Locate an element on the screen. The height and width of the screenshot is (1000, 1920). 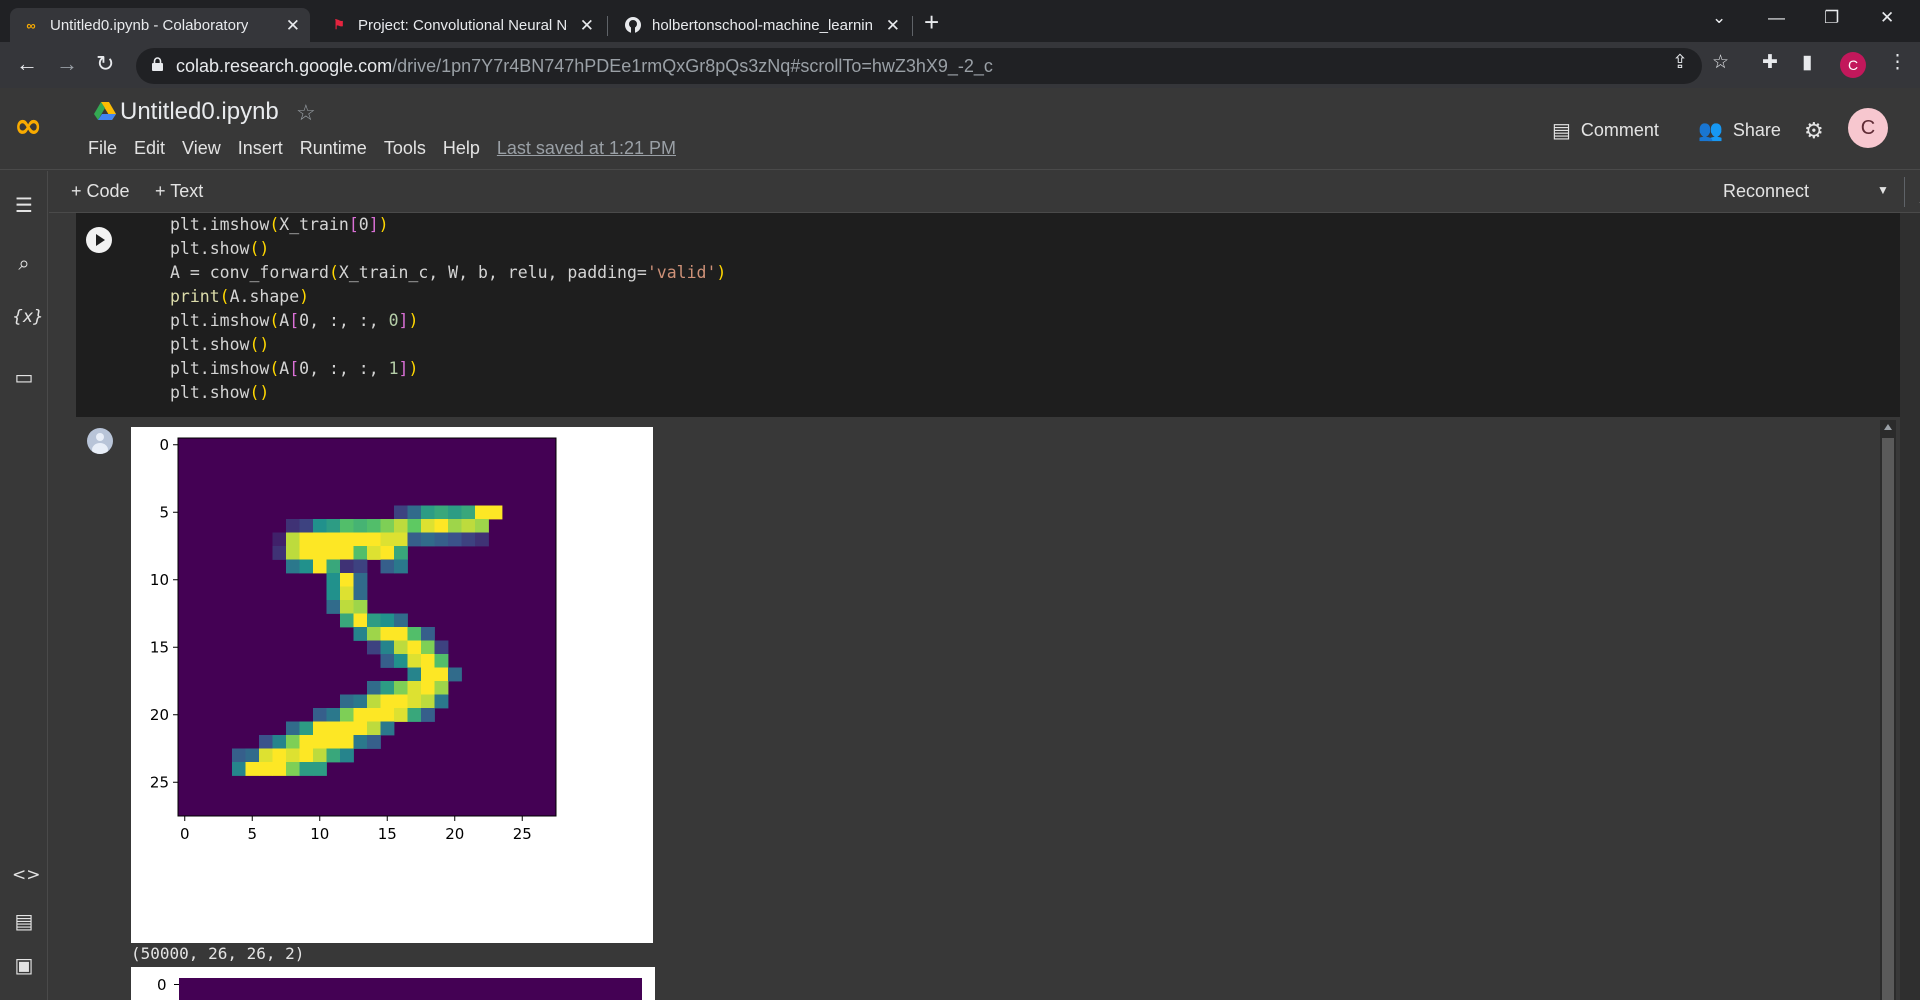
stdout-text: (50000, 26, 26, 2) is located at coordinates (218, 953).